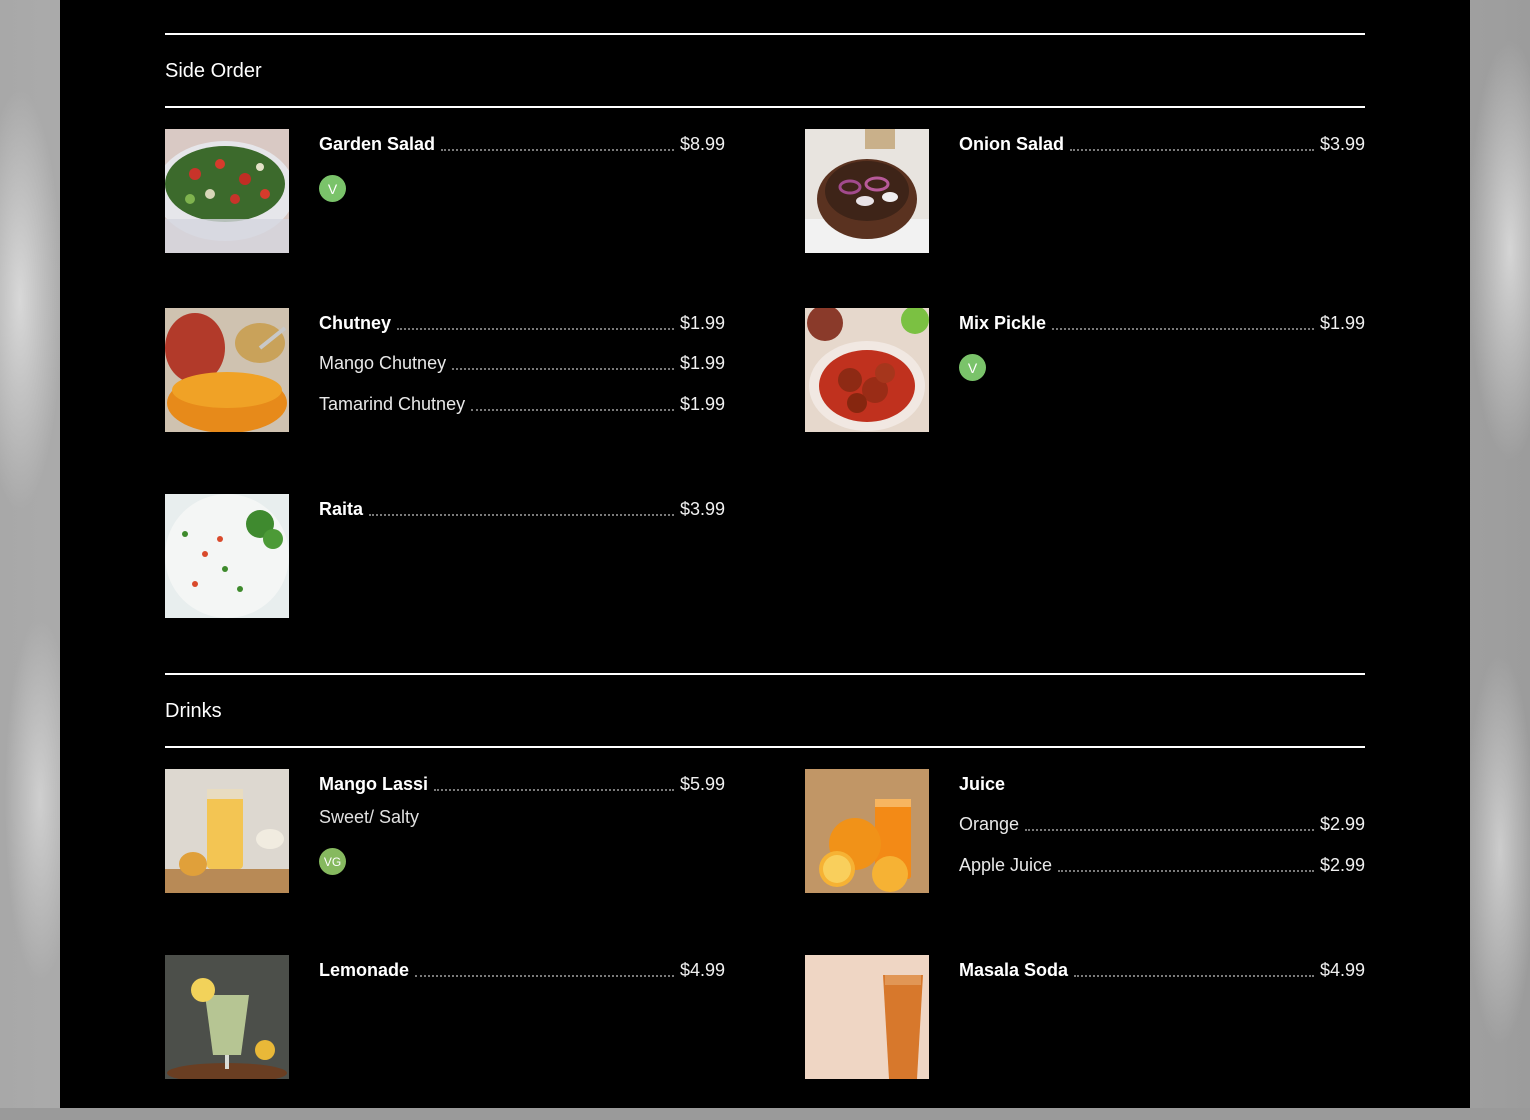 This screenshot has width=1530, height=1120. Describe the element at coordinates (445, 831) in the screenshot. I see `menu-item-mango-lassi: Mango Lassi $5.99 Sweet/ Salty VG` at that location.